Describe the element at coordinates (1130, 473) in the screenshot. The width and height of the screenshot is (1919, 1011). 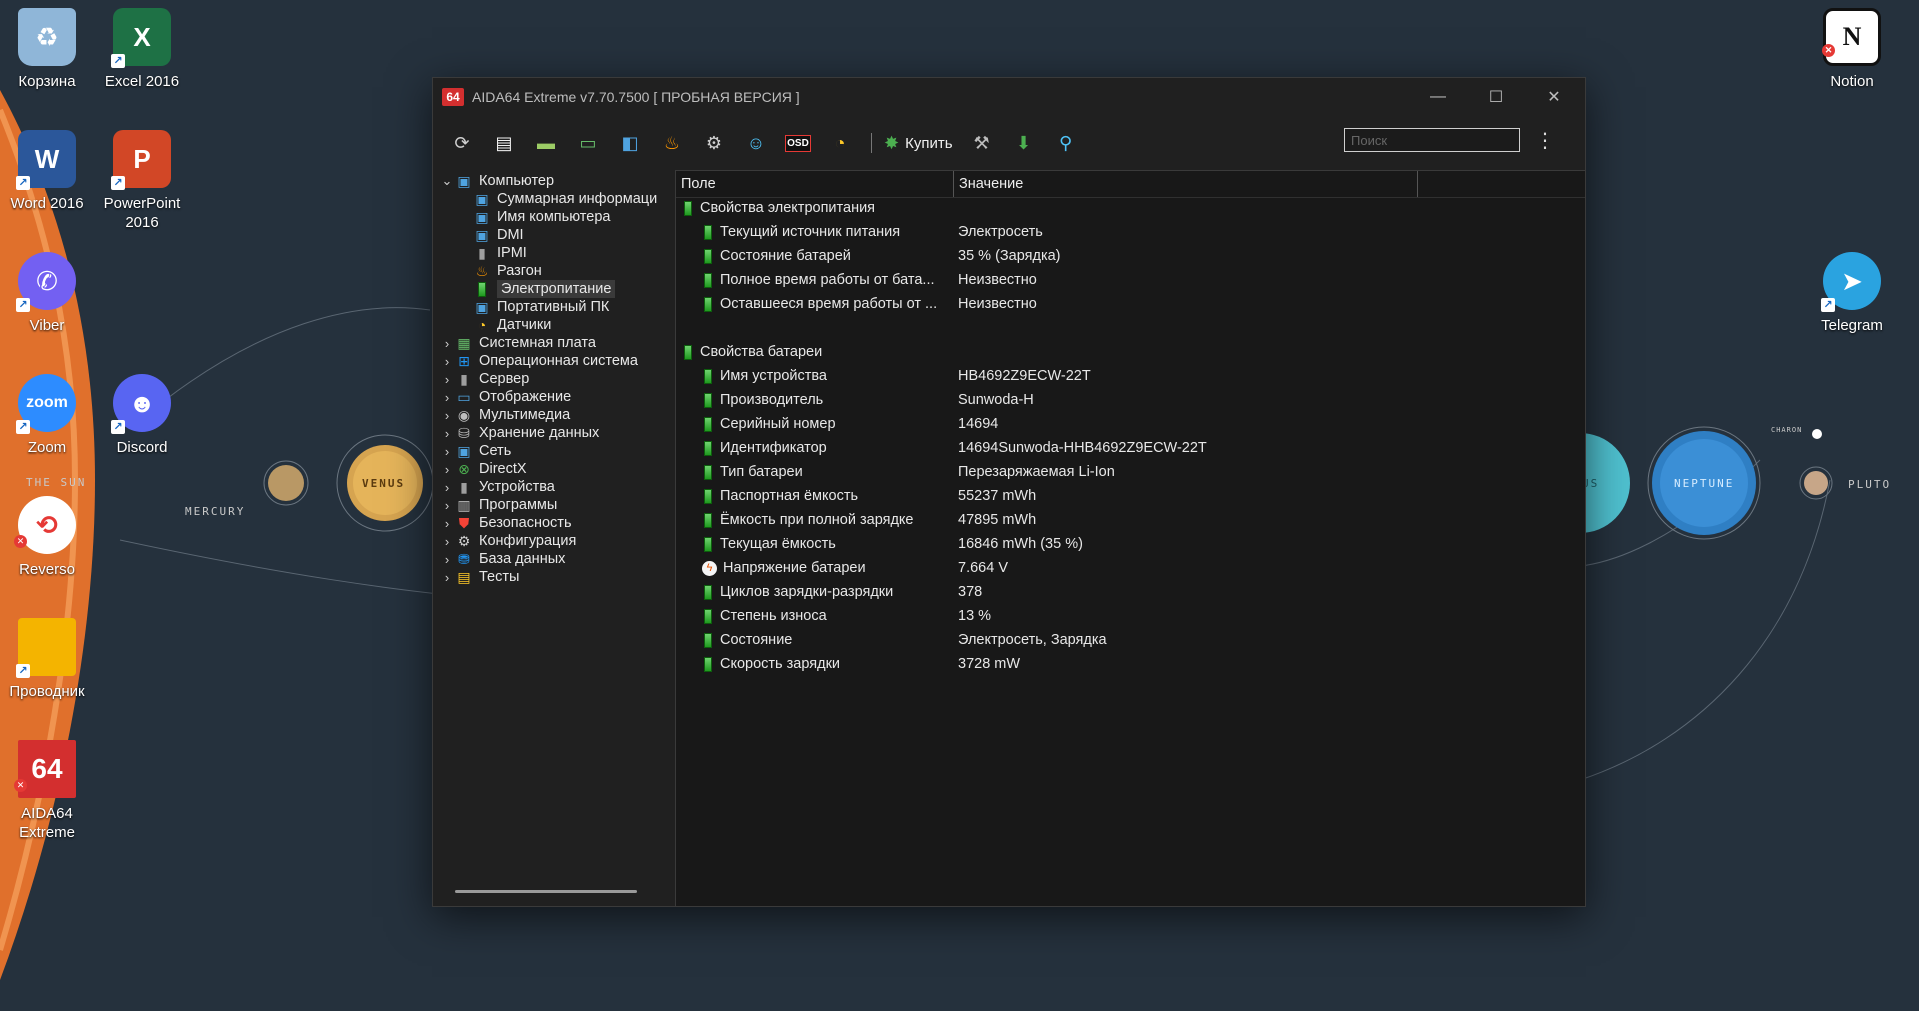
I see `table-row: Тип батареи Перезаряжаемая Li-Ion` at that location.